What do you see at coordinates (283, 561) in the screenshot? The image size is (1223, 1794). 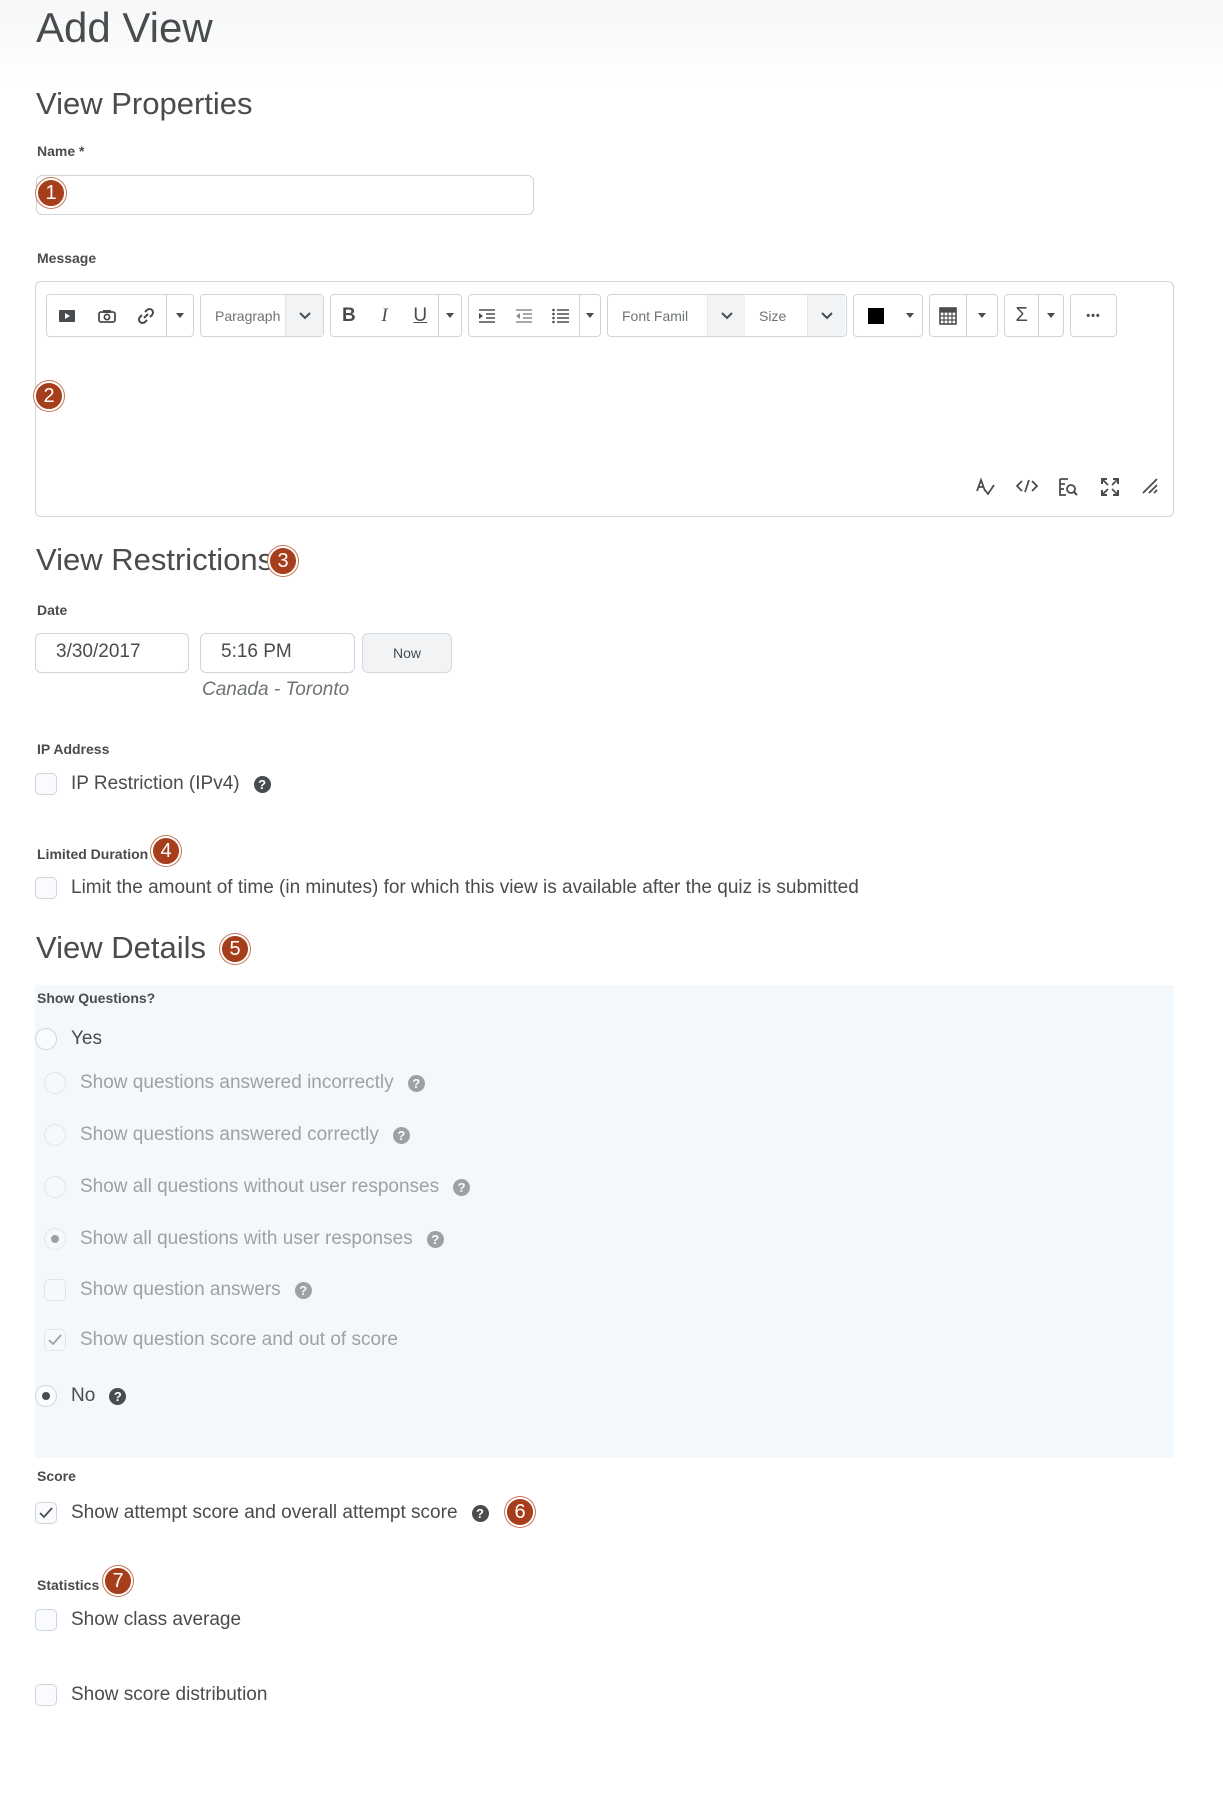 I see `callout-badge-3: 3` at bounding box center [283, 561].